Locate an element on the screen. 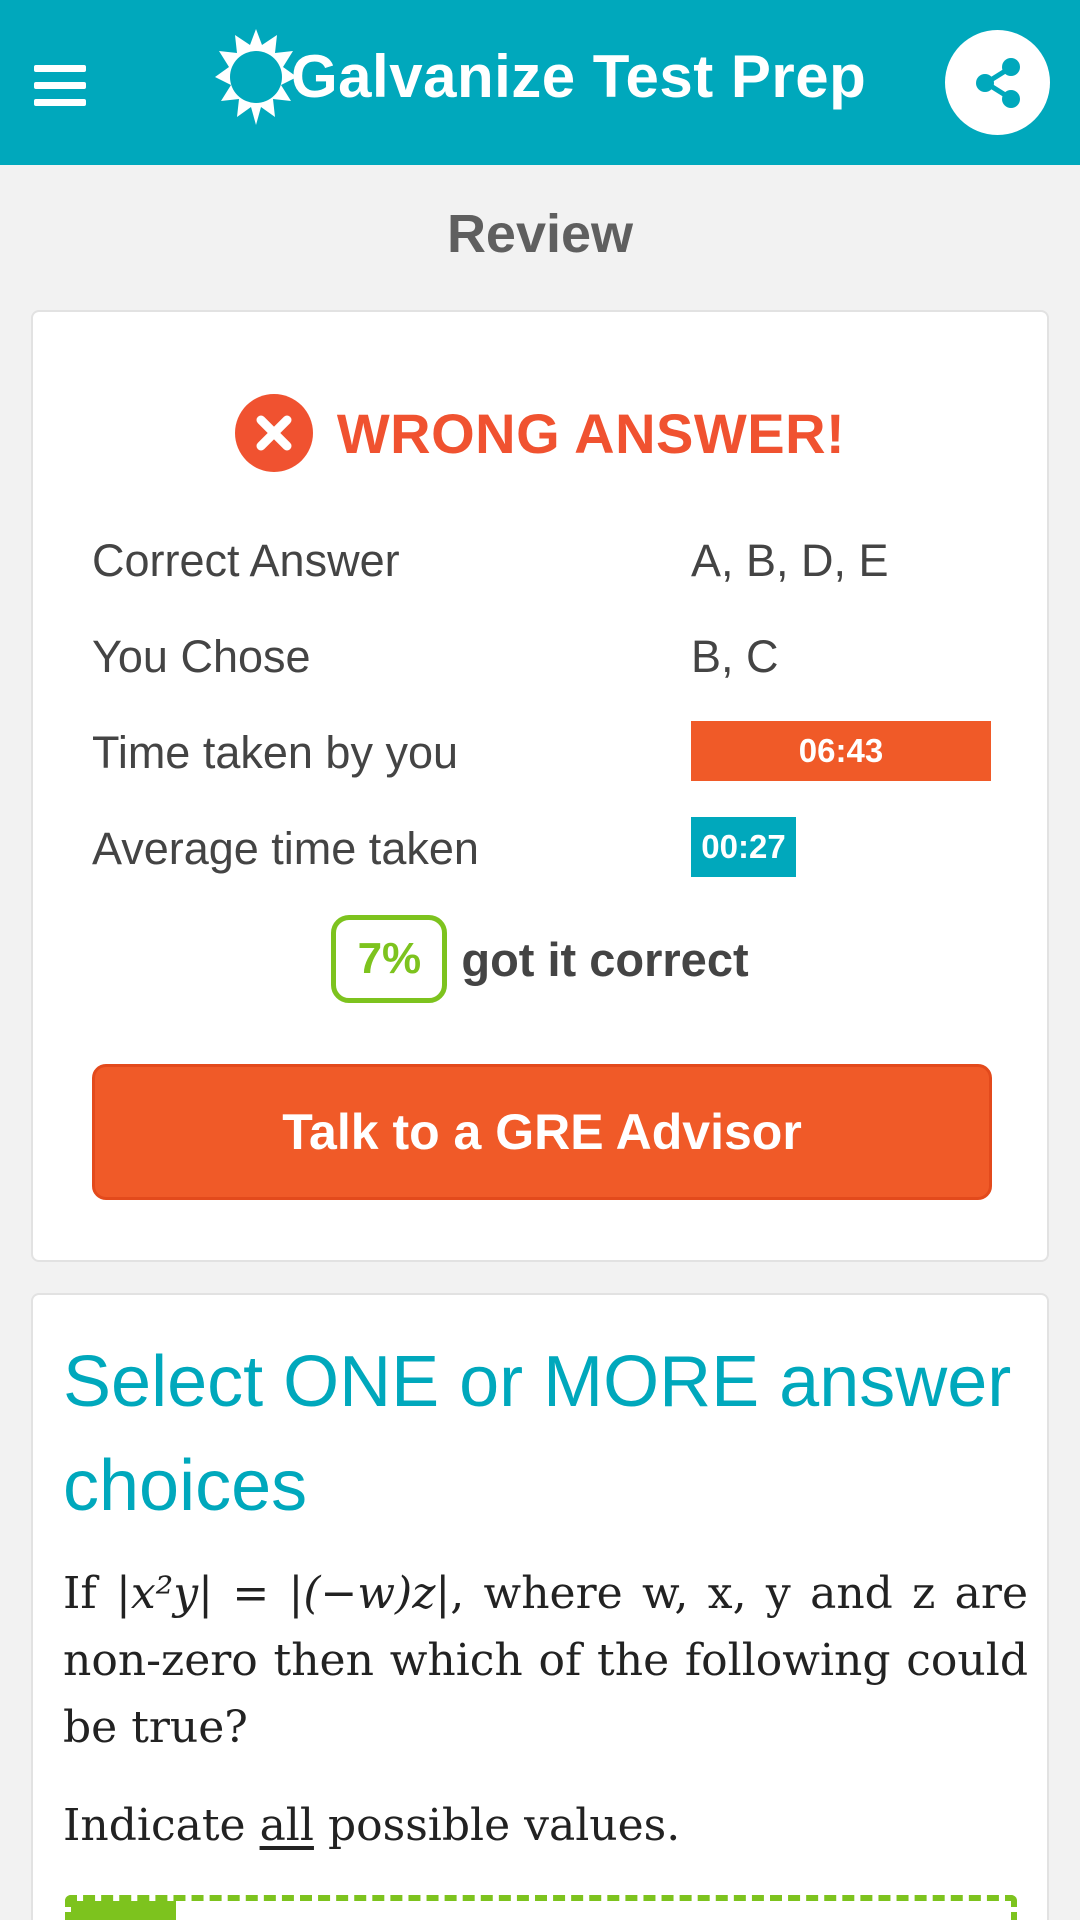  hamburger-menu-icon is located at coordinates (60, 86).